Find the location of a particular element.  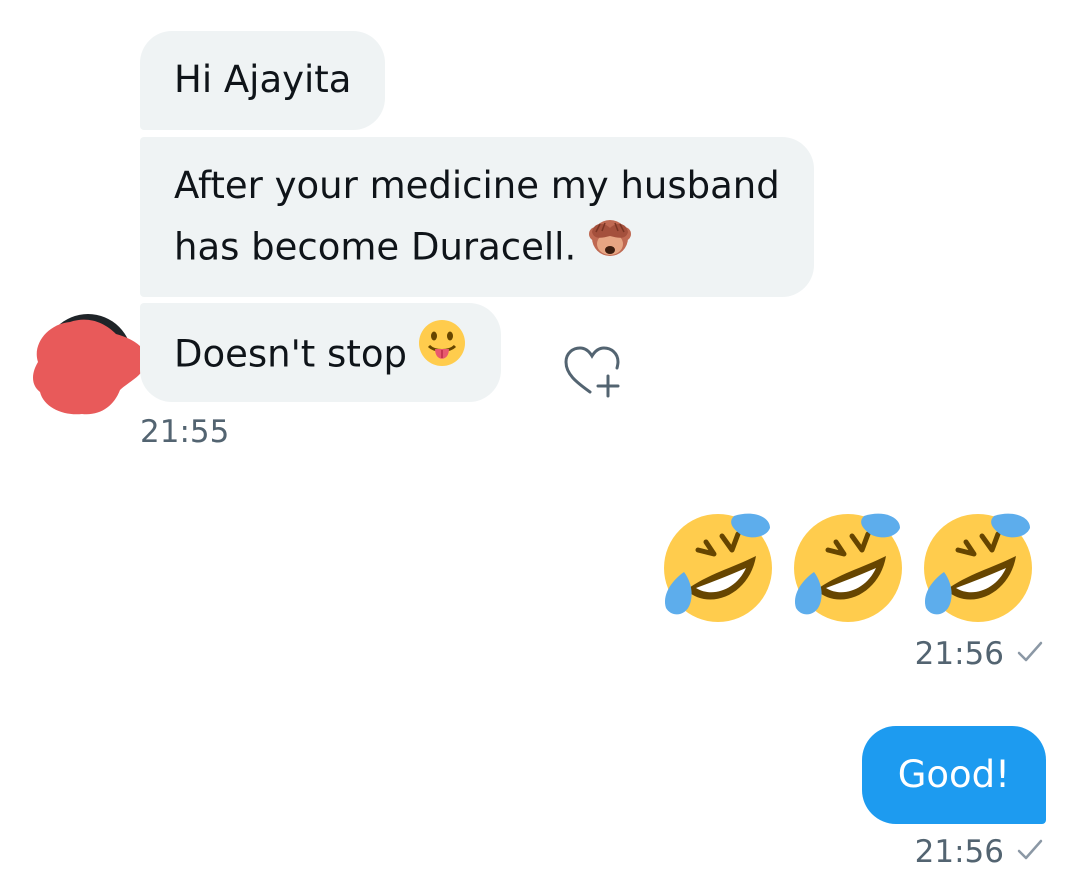

message-text: Hi Ajayita is located at coordinates (263, 79).